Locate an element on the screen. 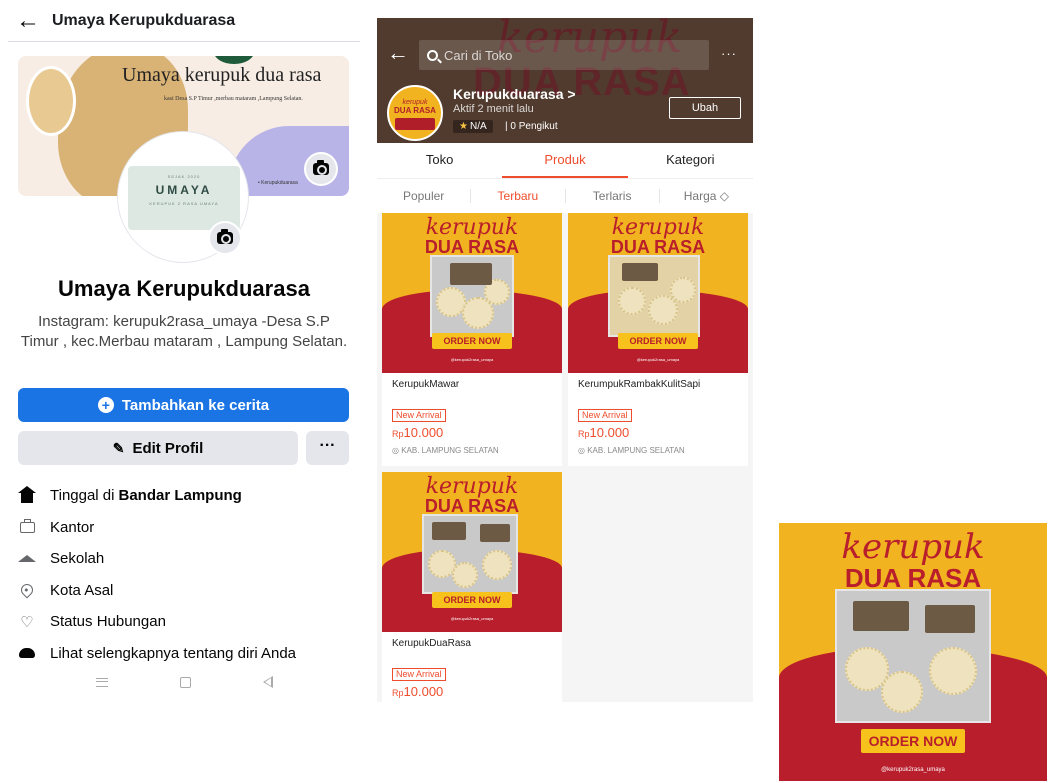  shop-search-input: Cari di Toko is located at coordinates (564, 55).